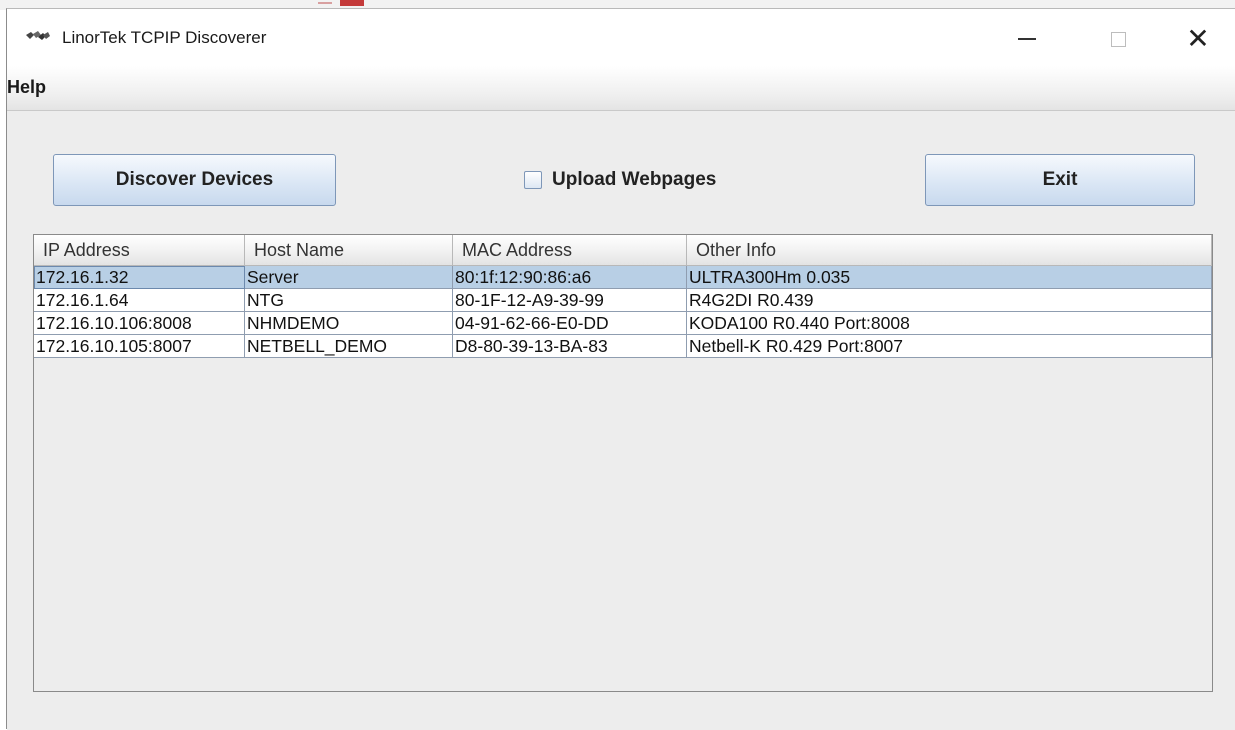 The width and height of the screenshot is (1235, 730). I want to click on maximize-button, so click(1118, 39).